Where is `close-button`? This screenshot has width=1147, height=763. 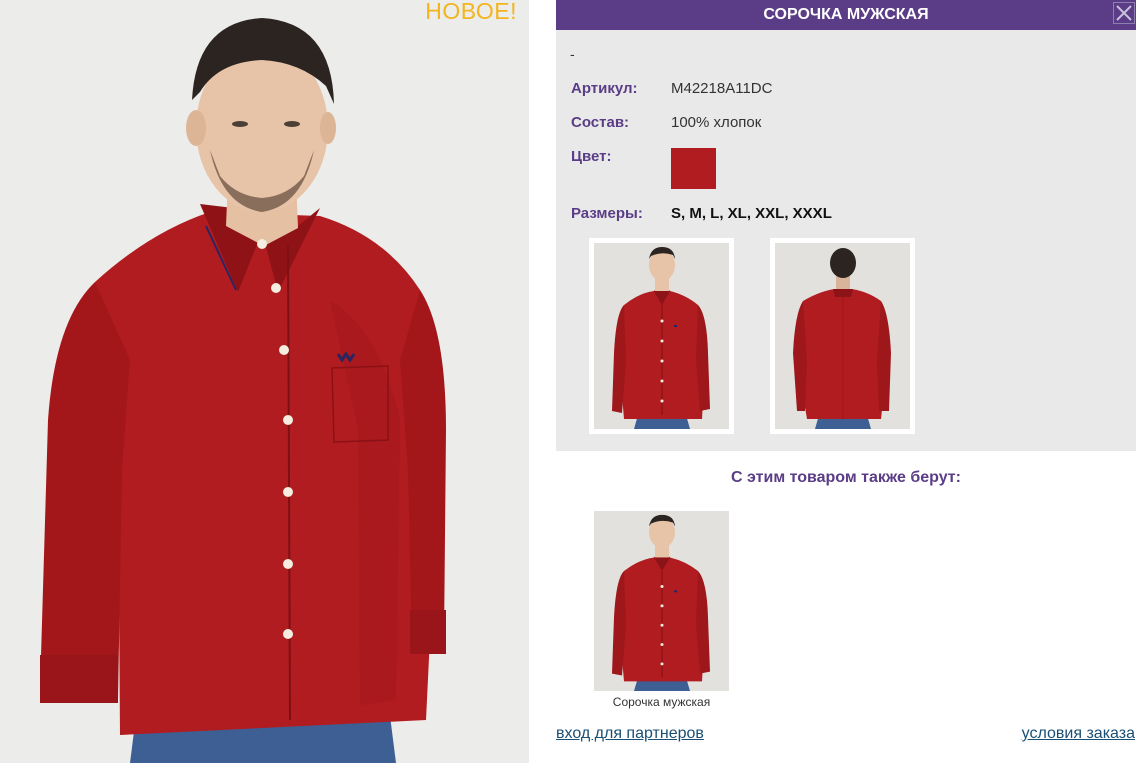 close-button is located at coordinates (1124, 13).